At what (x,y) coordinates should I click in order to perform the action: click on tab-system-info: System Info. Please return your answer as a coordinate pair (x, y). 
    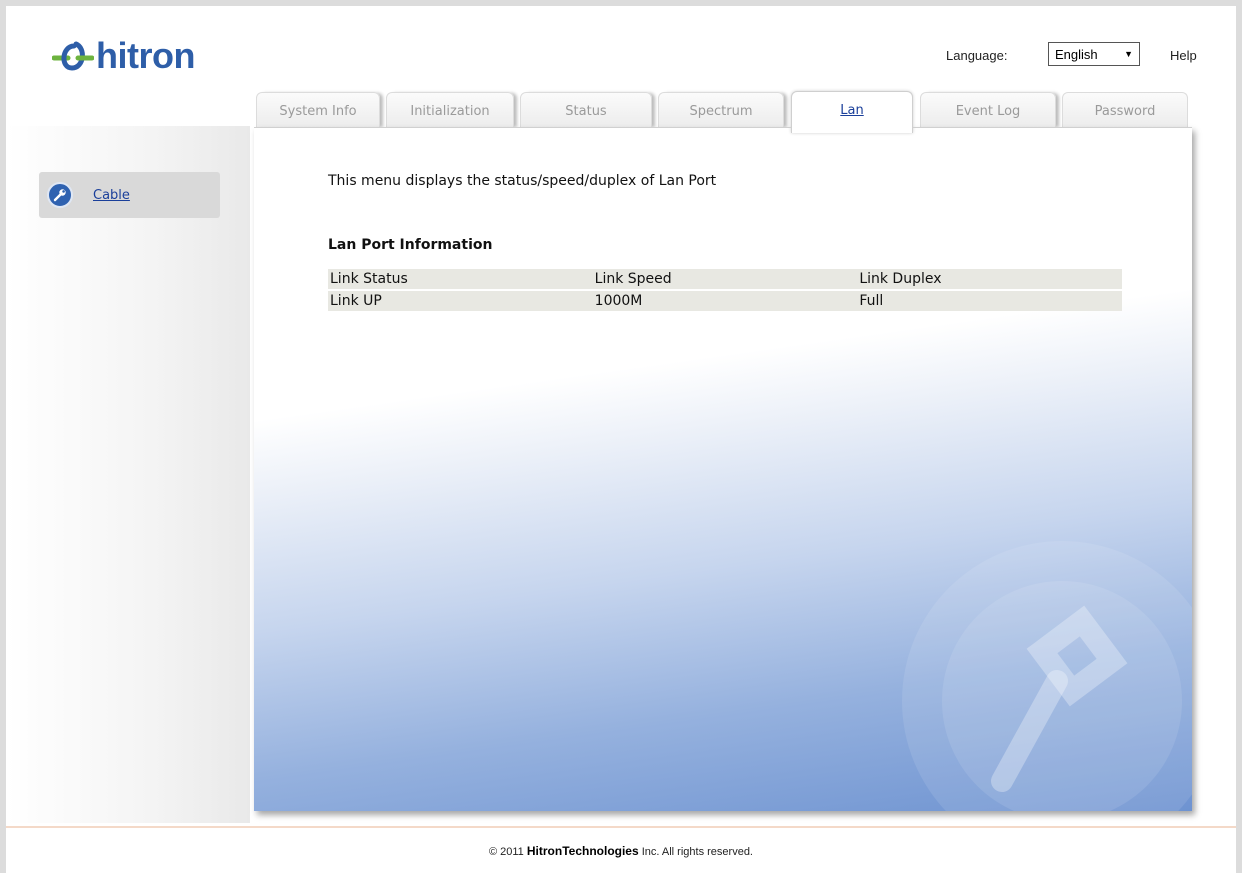
    Looking at the image, I should click on (318, 110).